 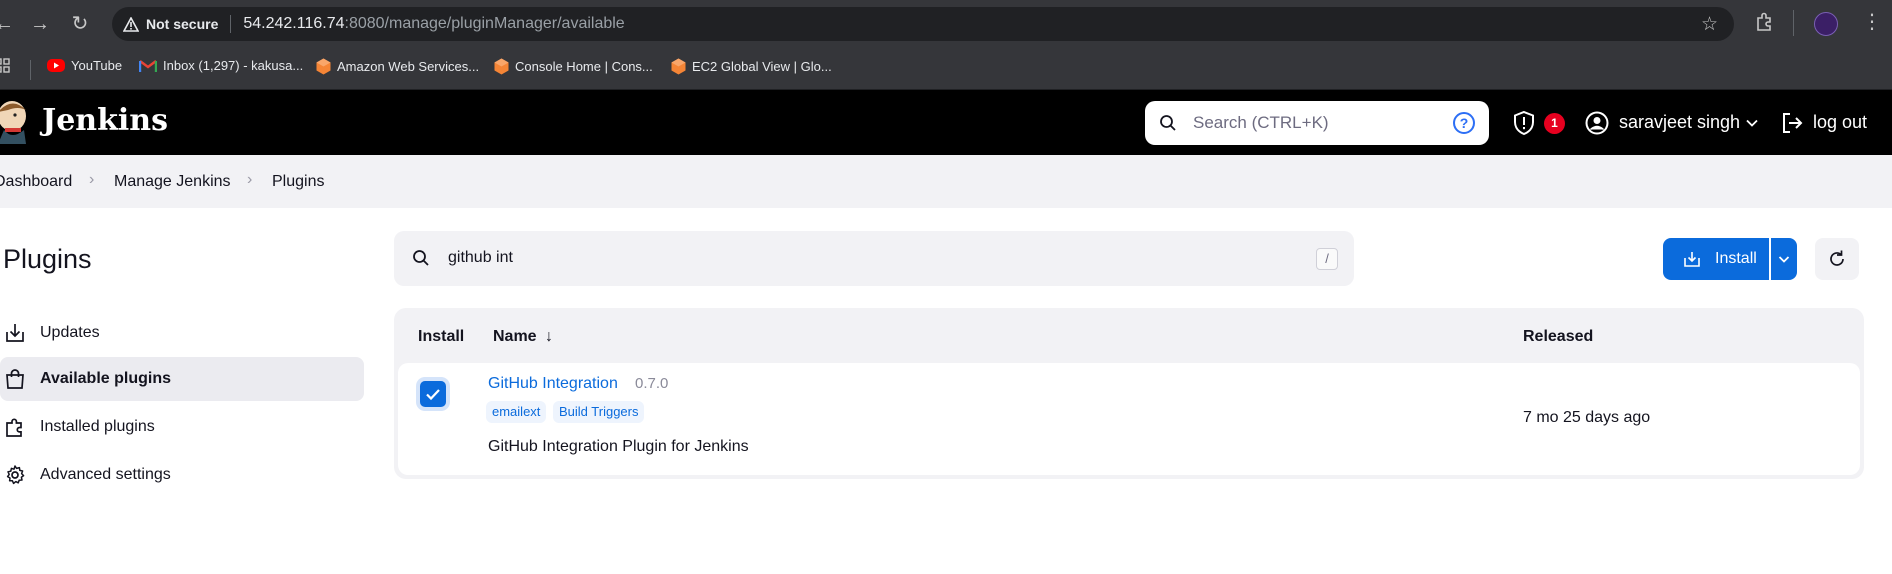 What do you see at coordinates (172, 182) in the screenshot?
I see `breadcrumb-manage-jenkins: Manage Jenkins` at bounding box center [172, 182].